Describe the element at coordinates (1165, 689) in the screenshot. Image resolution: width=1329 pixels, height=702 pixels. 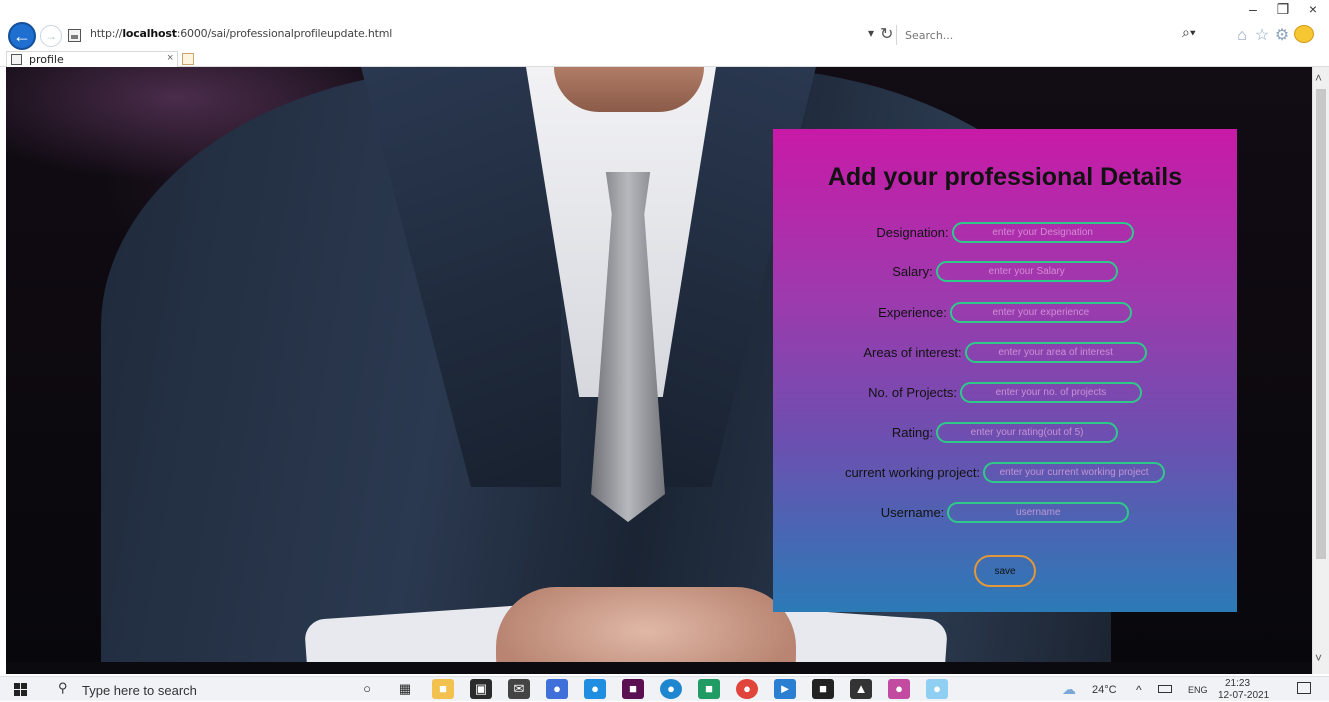
I see `battery-icon` at that location.